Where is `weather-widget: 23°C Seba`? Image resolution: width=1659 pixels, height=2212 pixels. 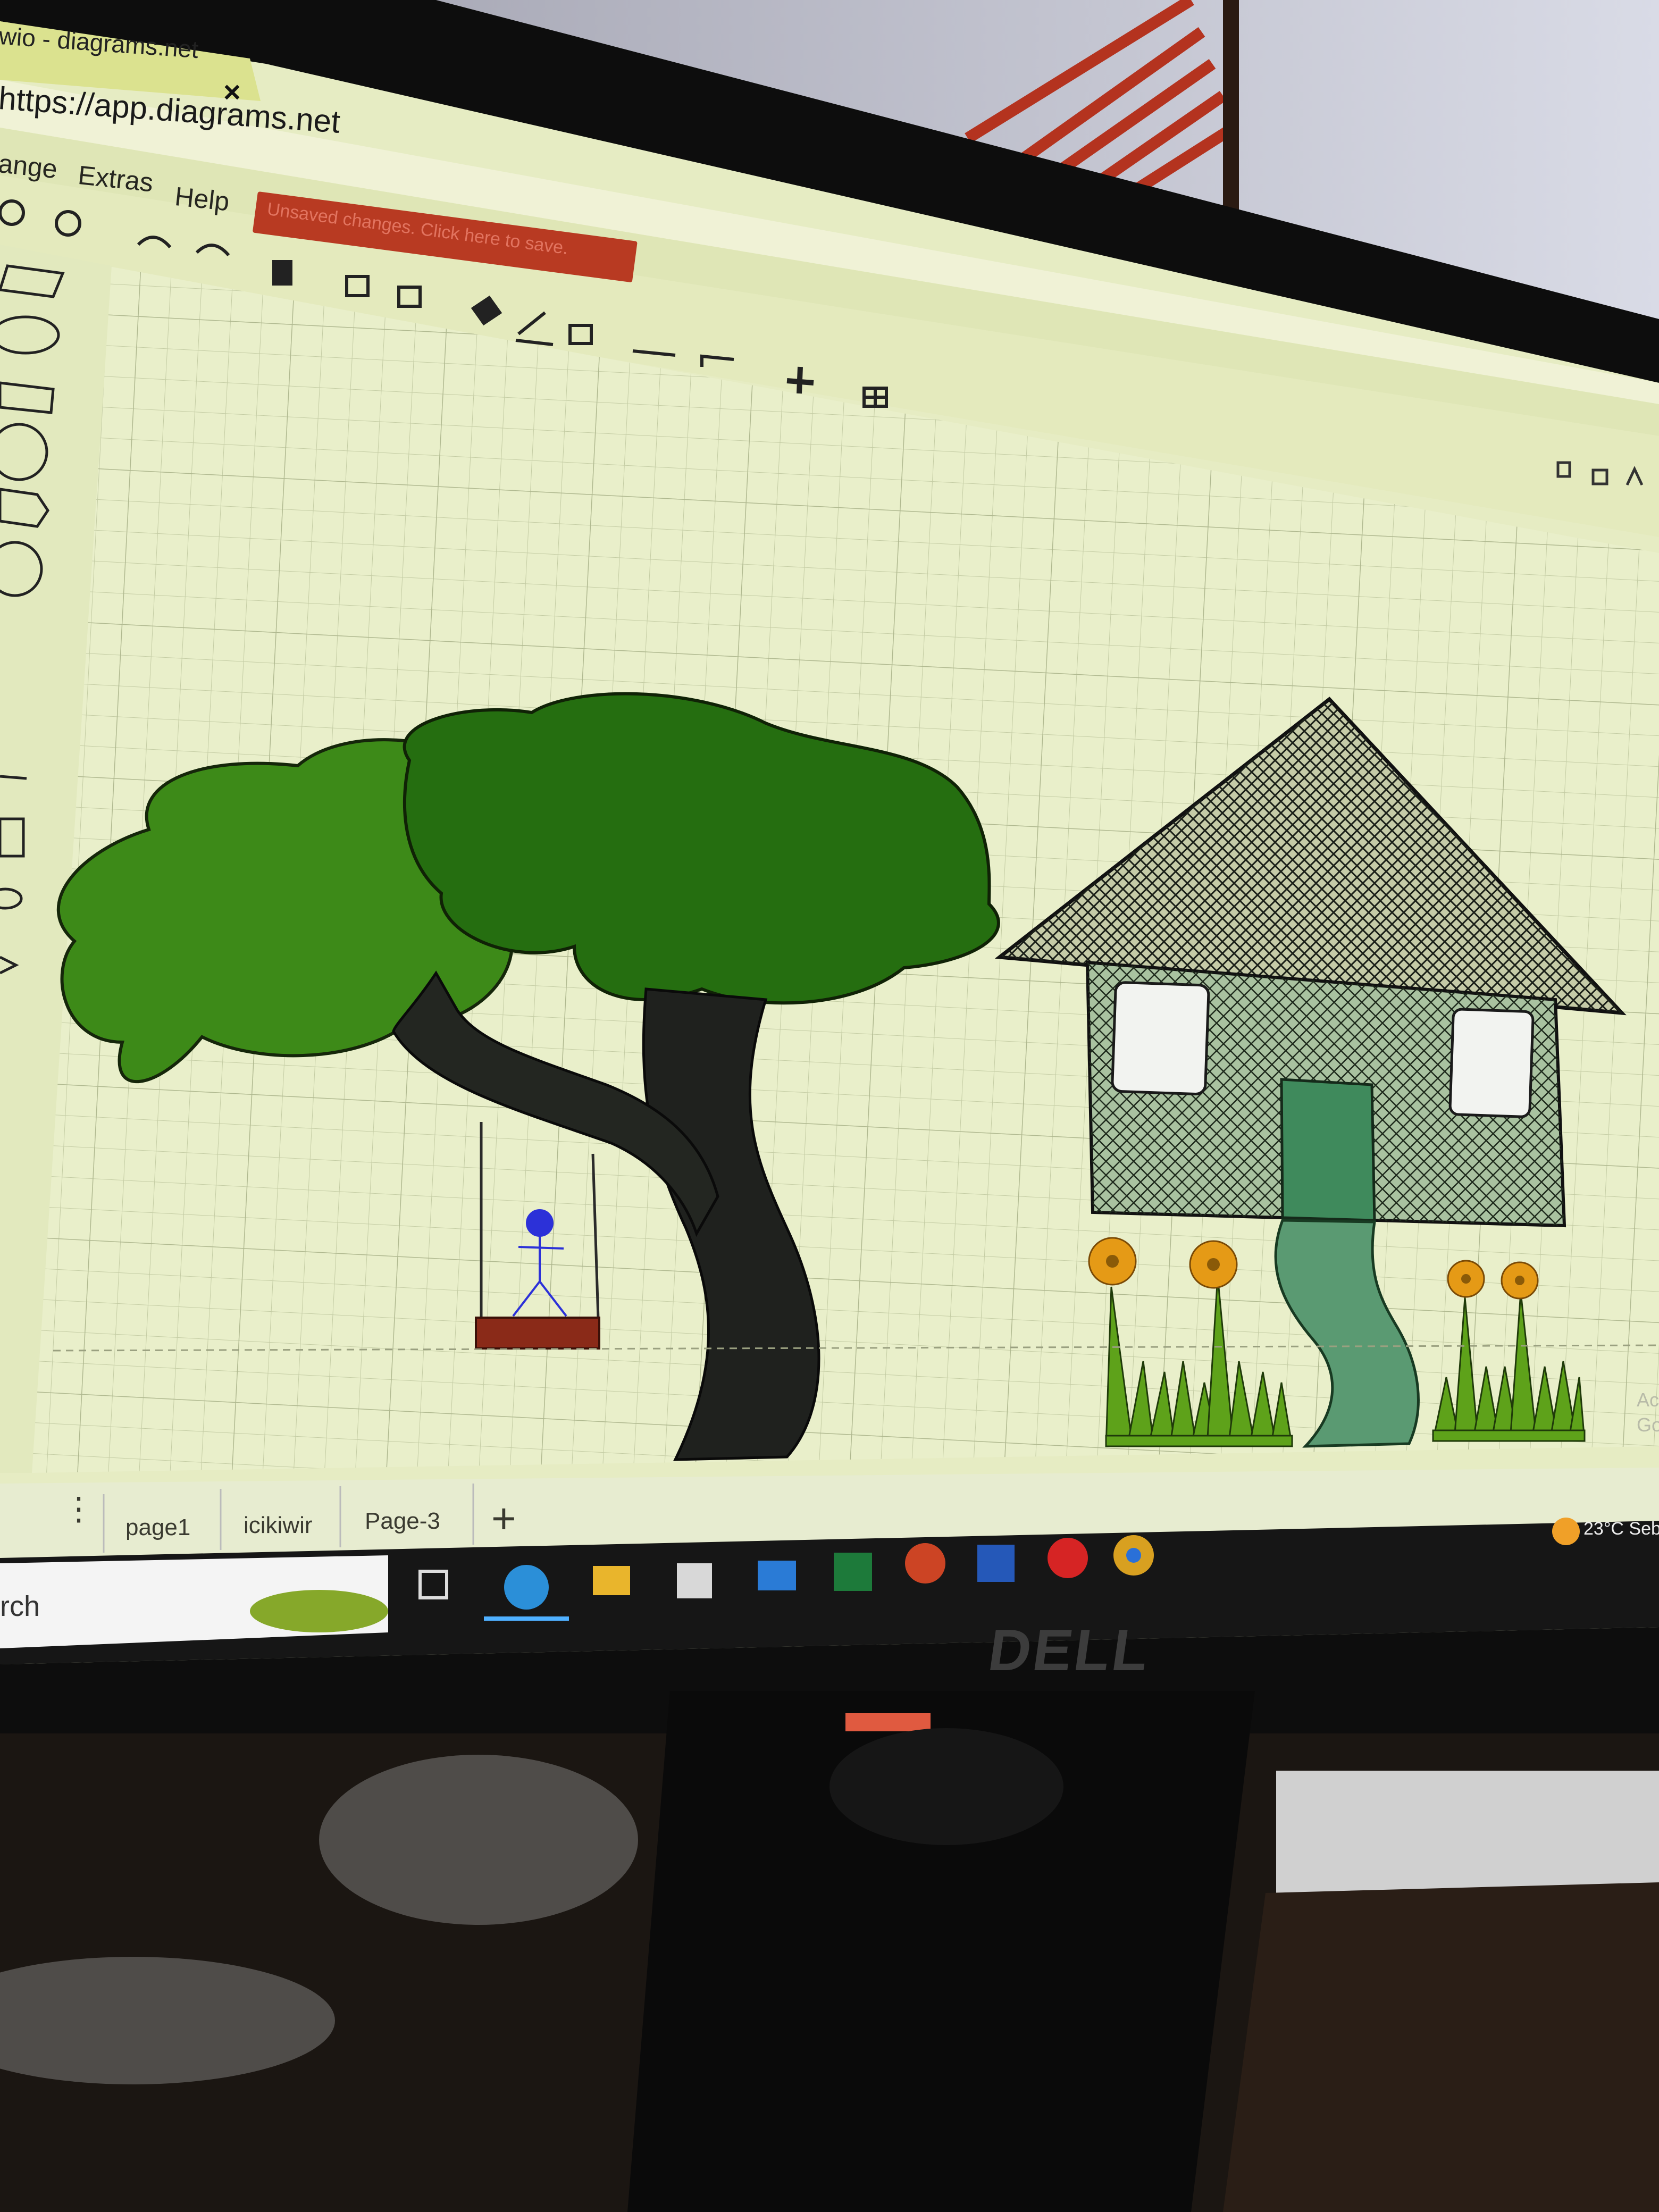
weather-widget: 23°C Seba is located at coordinates (1621, 1529).